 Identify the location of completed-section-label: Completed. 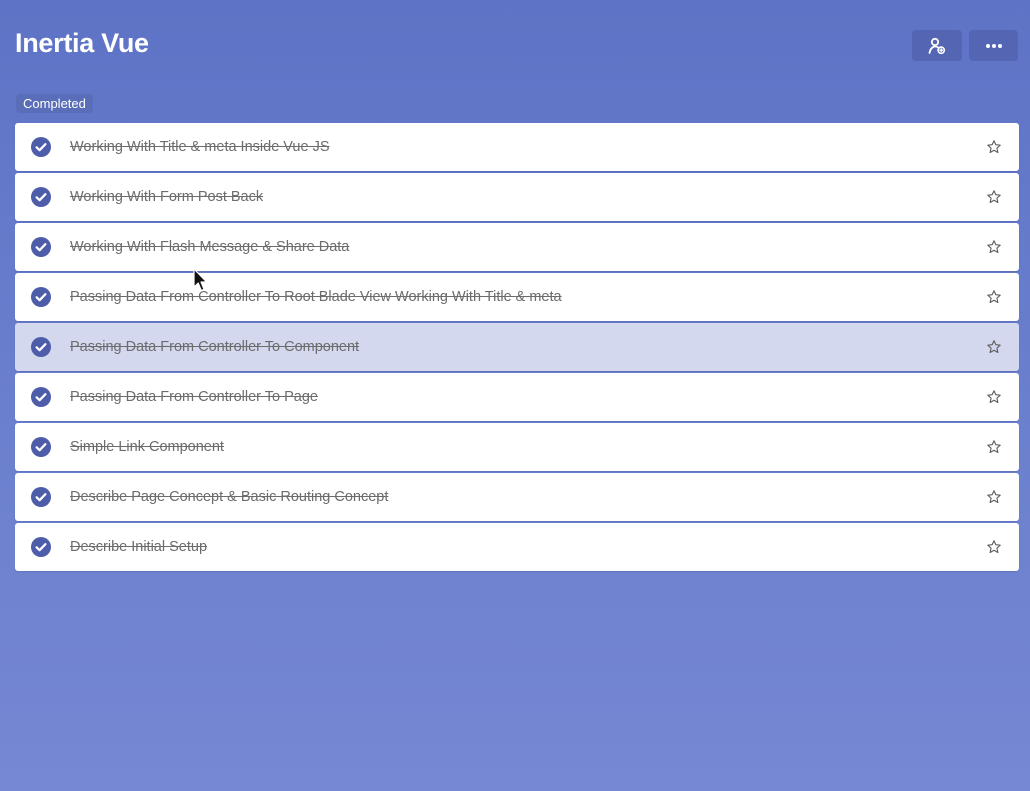
(54, 103).